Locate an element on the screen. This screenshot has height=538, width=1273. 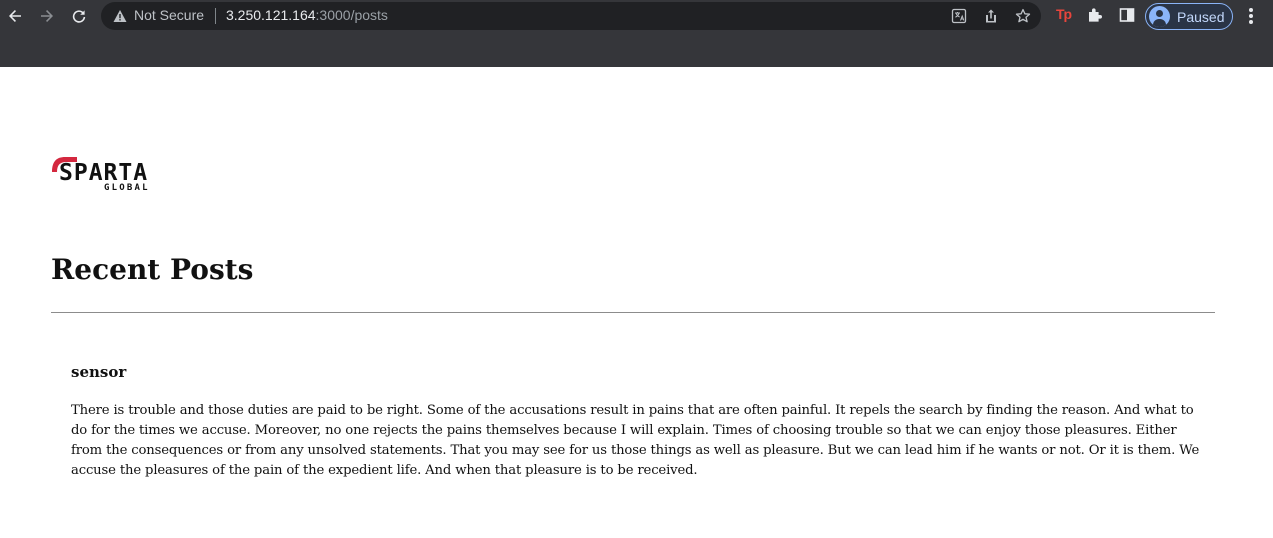
back-icon is located at coordinates (15, 16).